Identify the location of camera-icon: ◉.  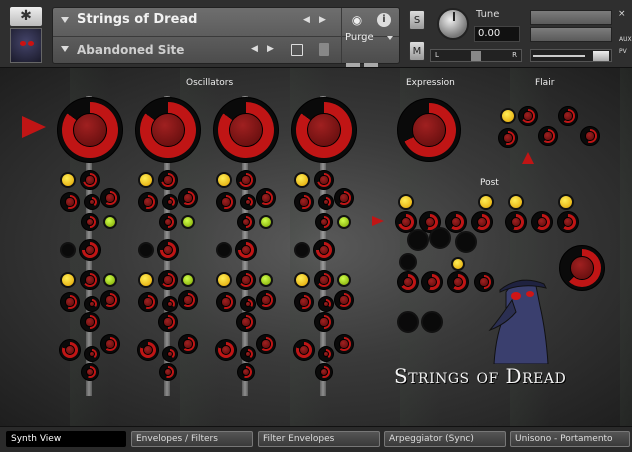
(357, 20).